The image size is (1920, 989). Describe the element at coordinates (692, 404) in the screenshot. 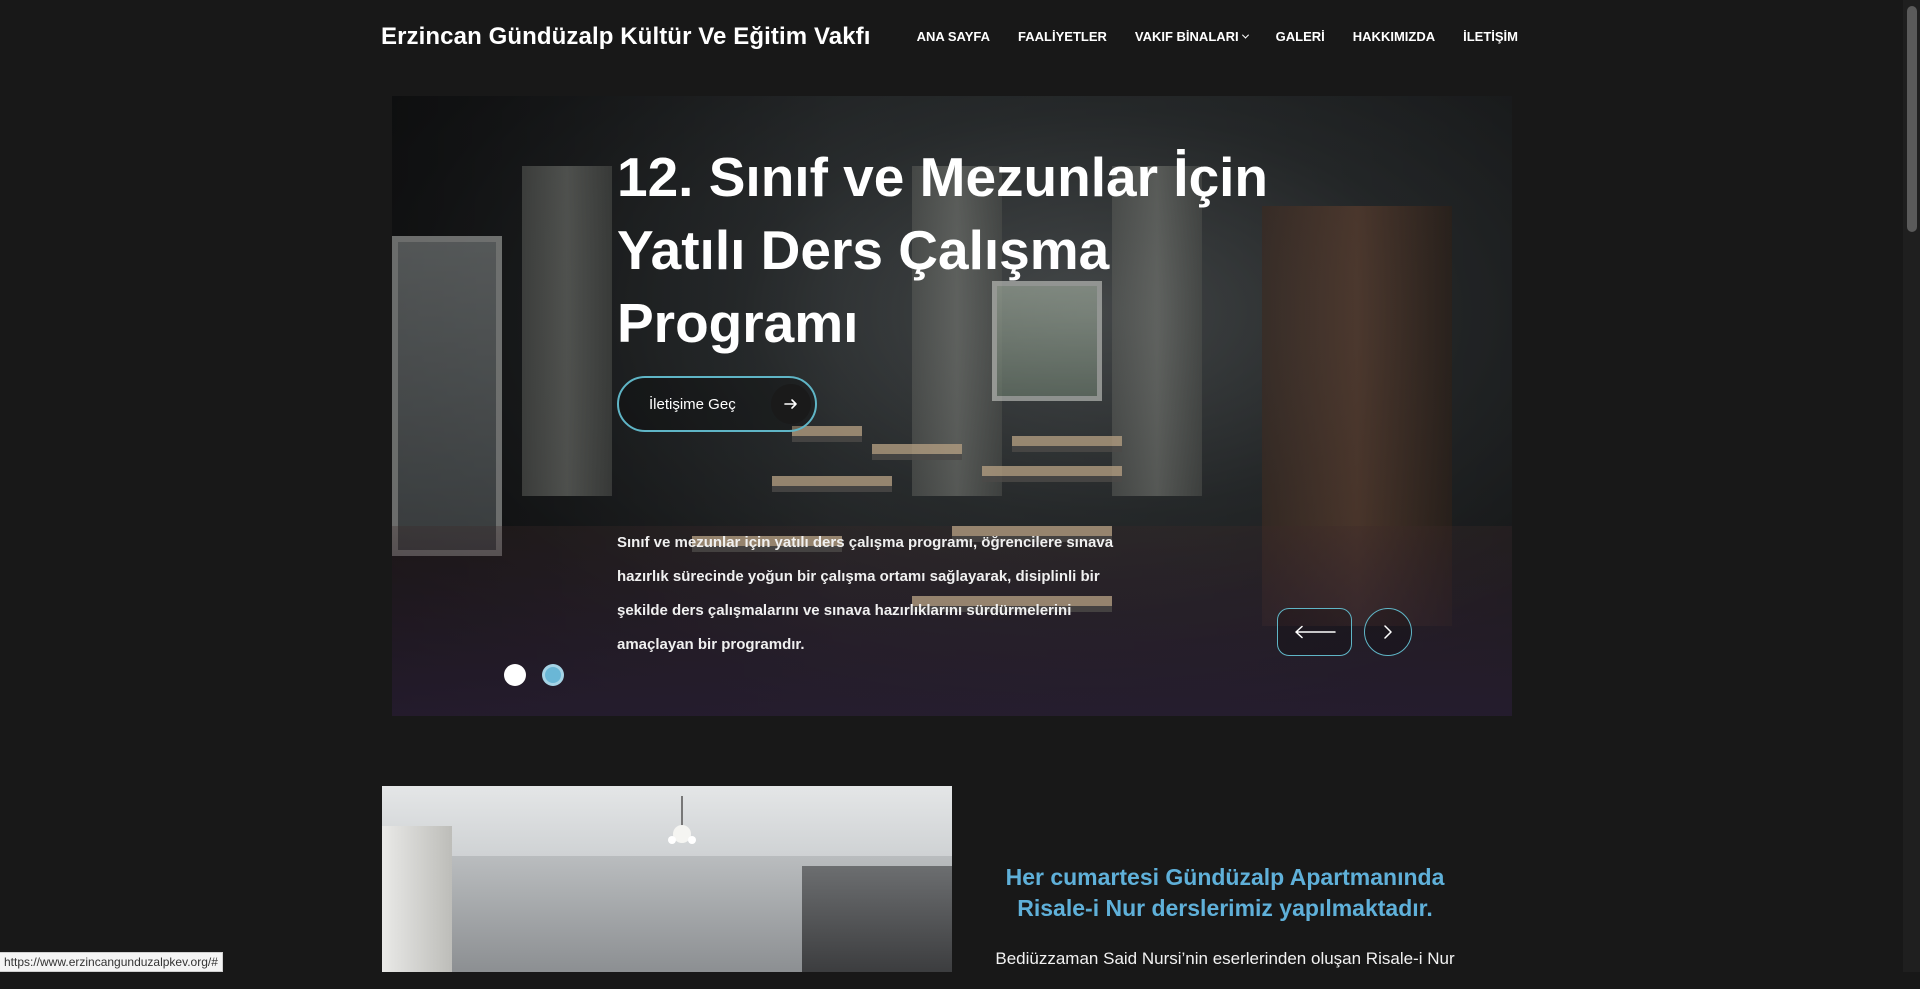

I see `contact-button-label: İletişime Geç` at that location.